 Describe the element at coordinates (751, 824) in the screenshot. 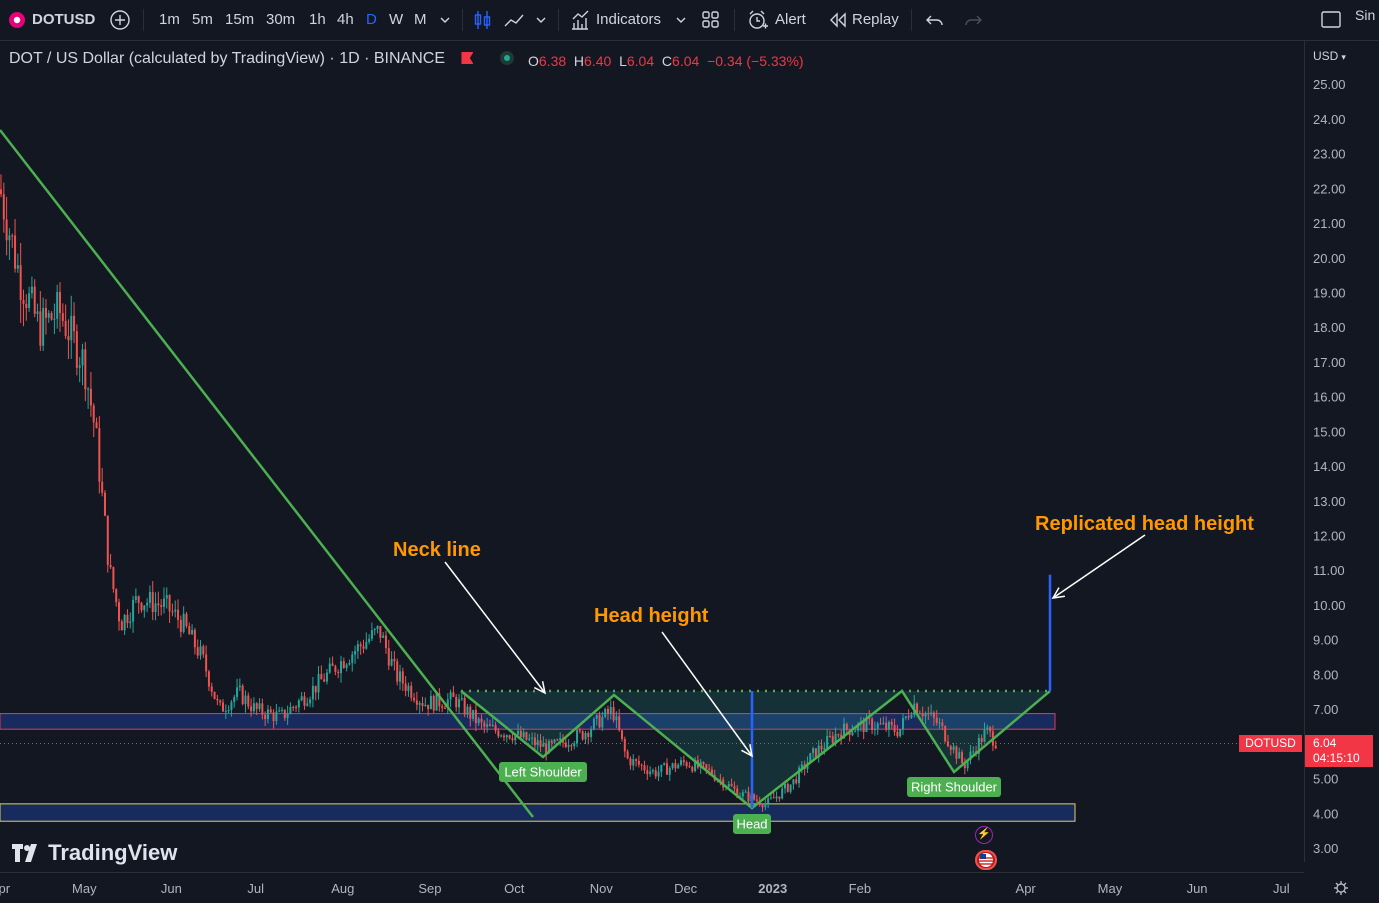

I see `head-label: Head` at that location.